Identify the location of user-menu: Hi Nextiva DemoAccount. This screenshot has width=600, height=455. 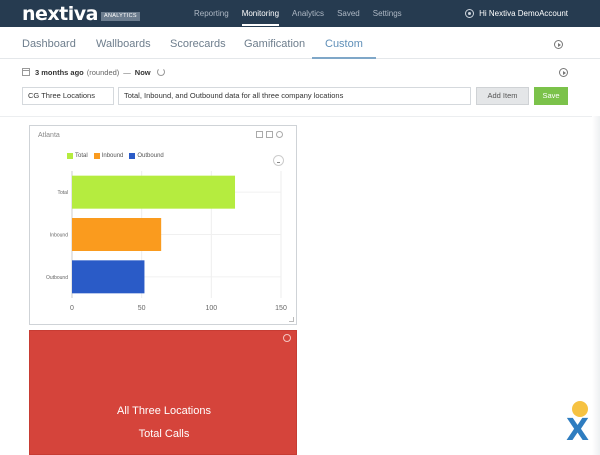
(516, 13).